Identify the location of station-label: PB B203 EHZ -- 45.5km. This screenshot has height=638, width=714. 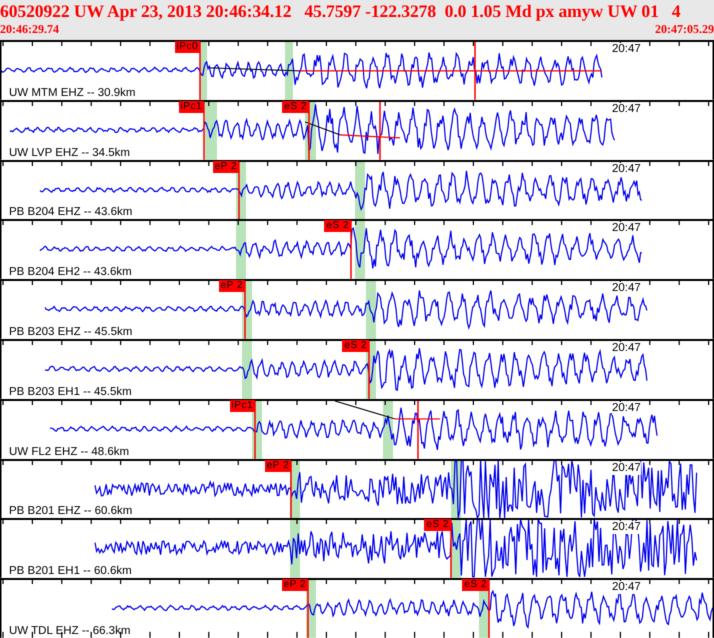
(70, 332).